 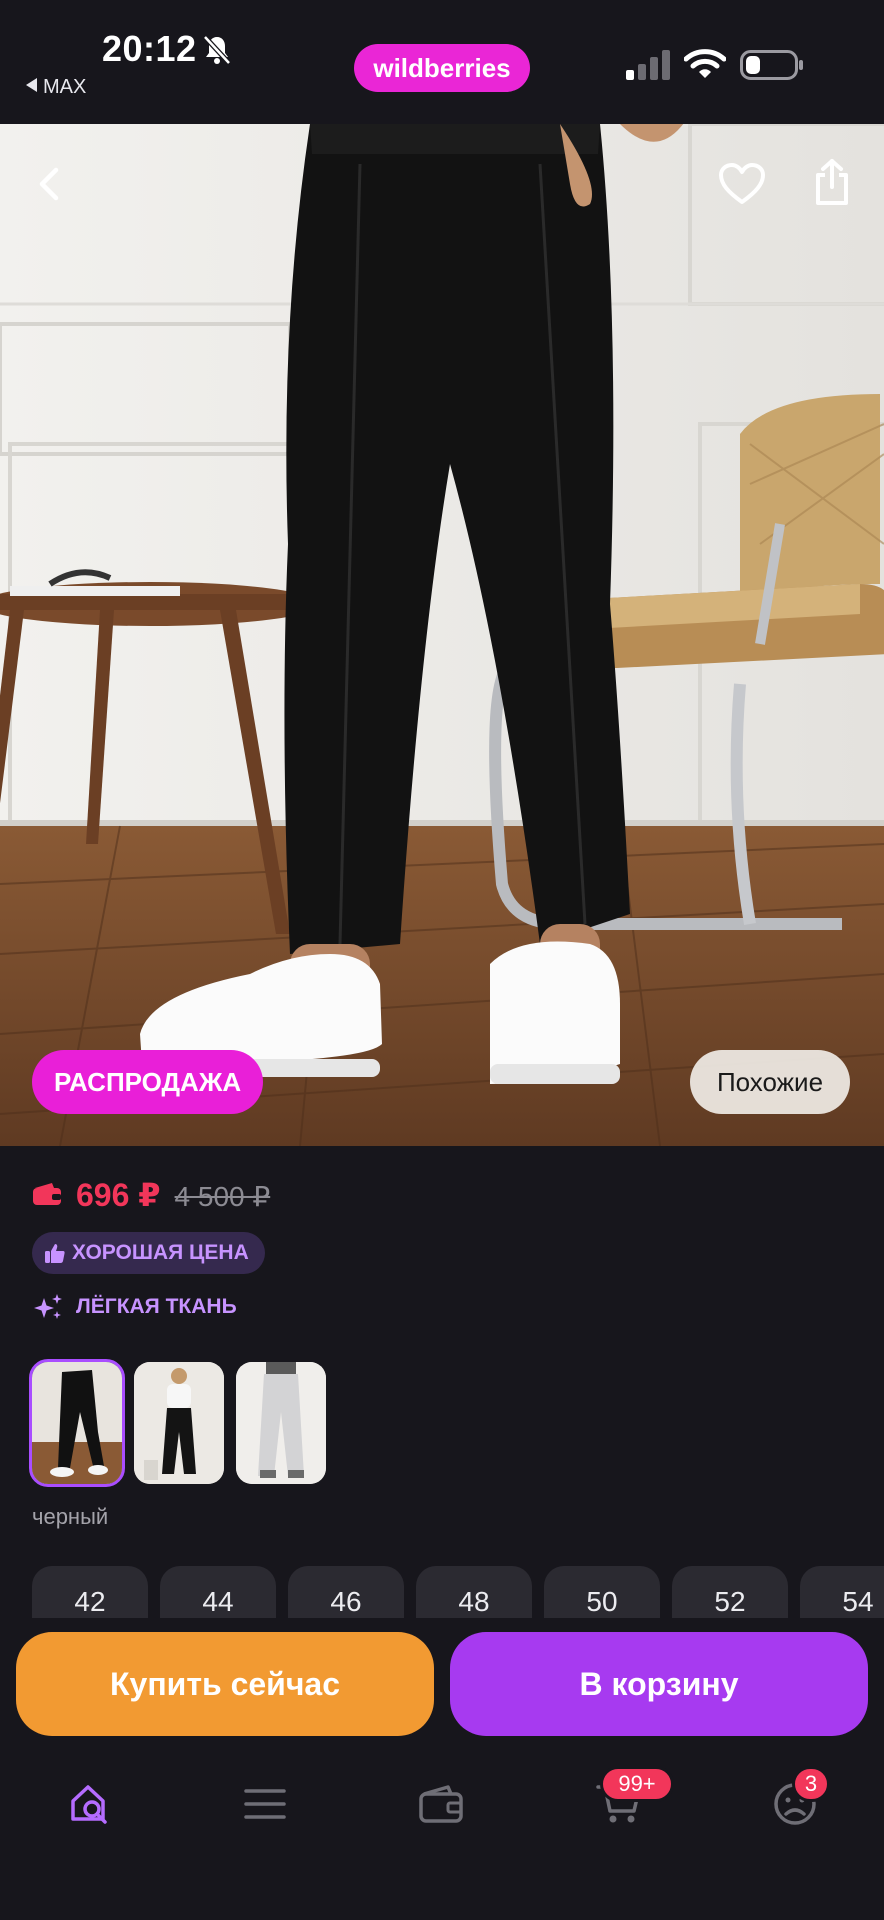 I want to click on current-price: 696 ₽, so click(x=118, y=1195).